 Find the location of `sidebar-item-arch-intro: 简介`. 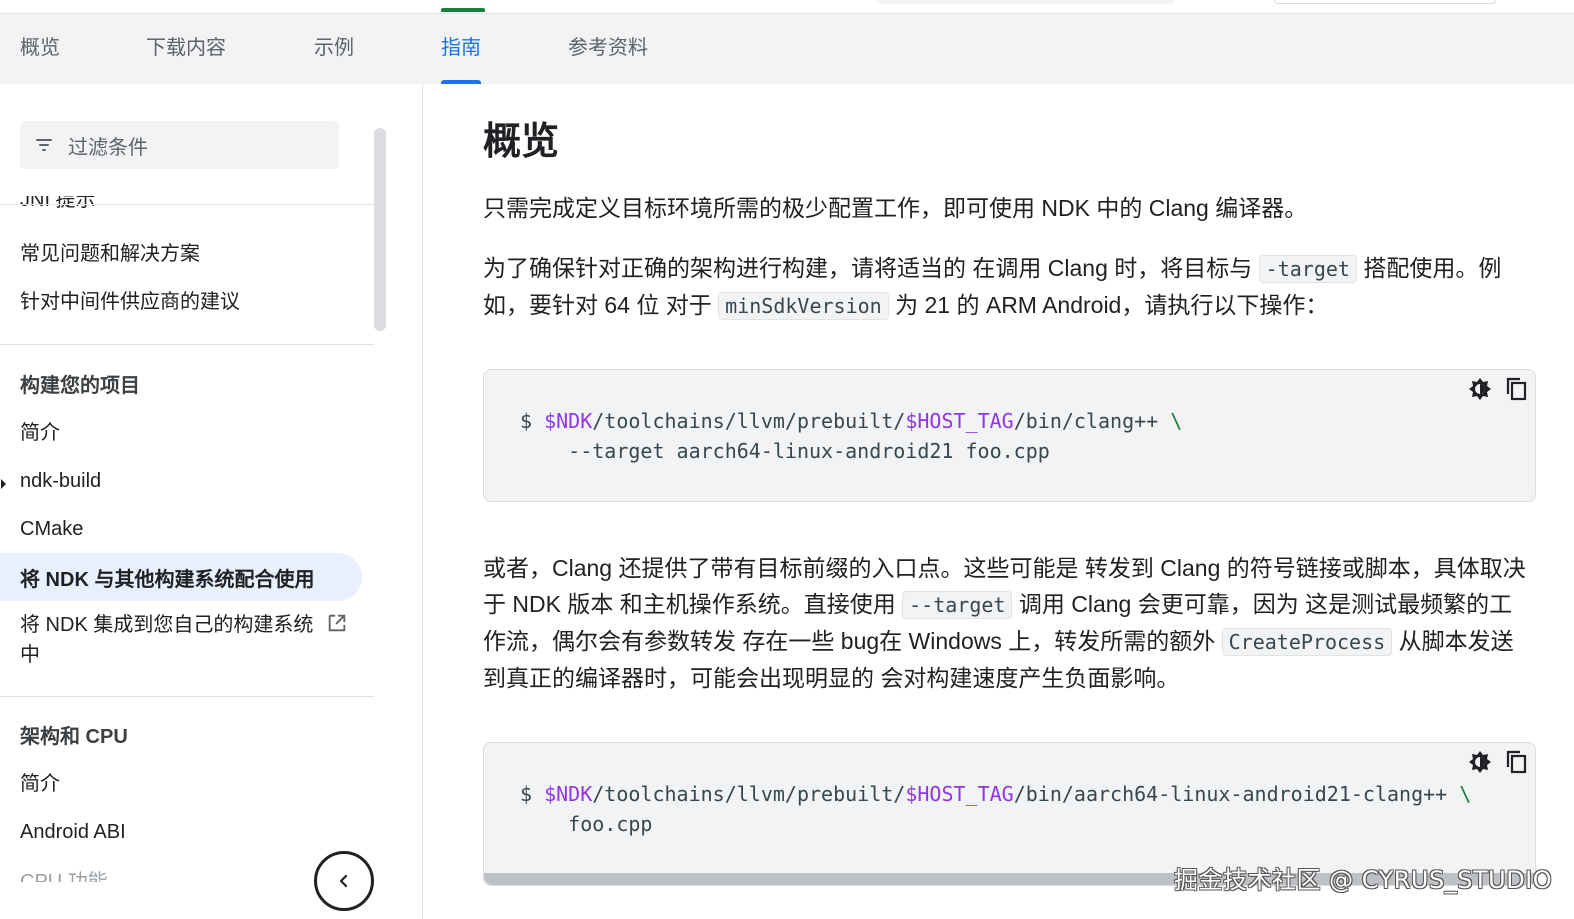

sidebar-item-arch-intro: 简介 is located at coordinates (40, 784).